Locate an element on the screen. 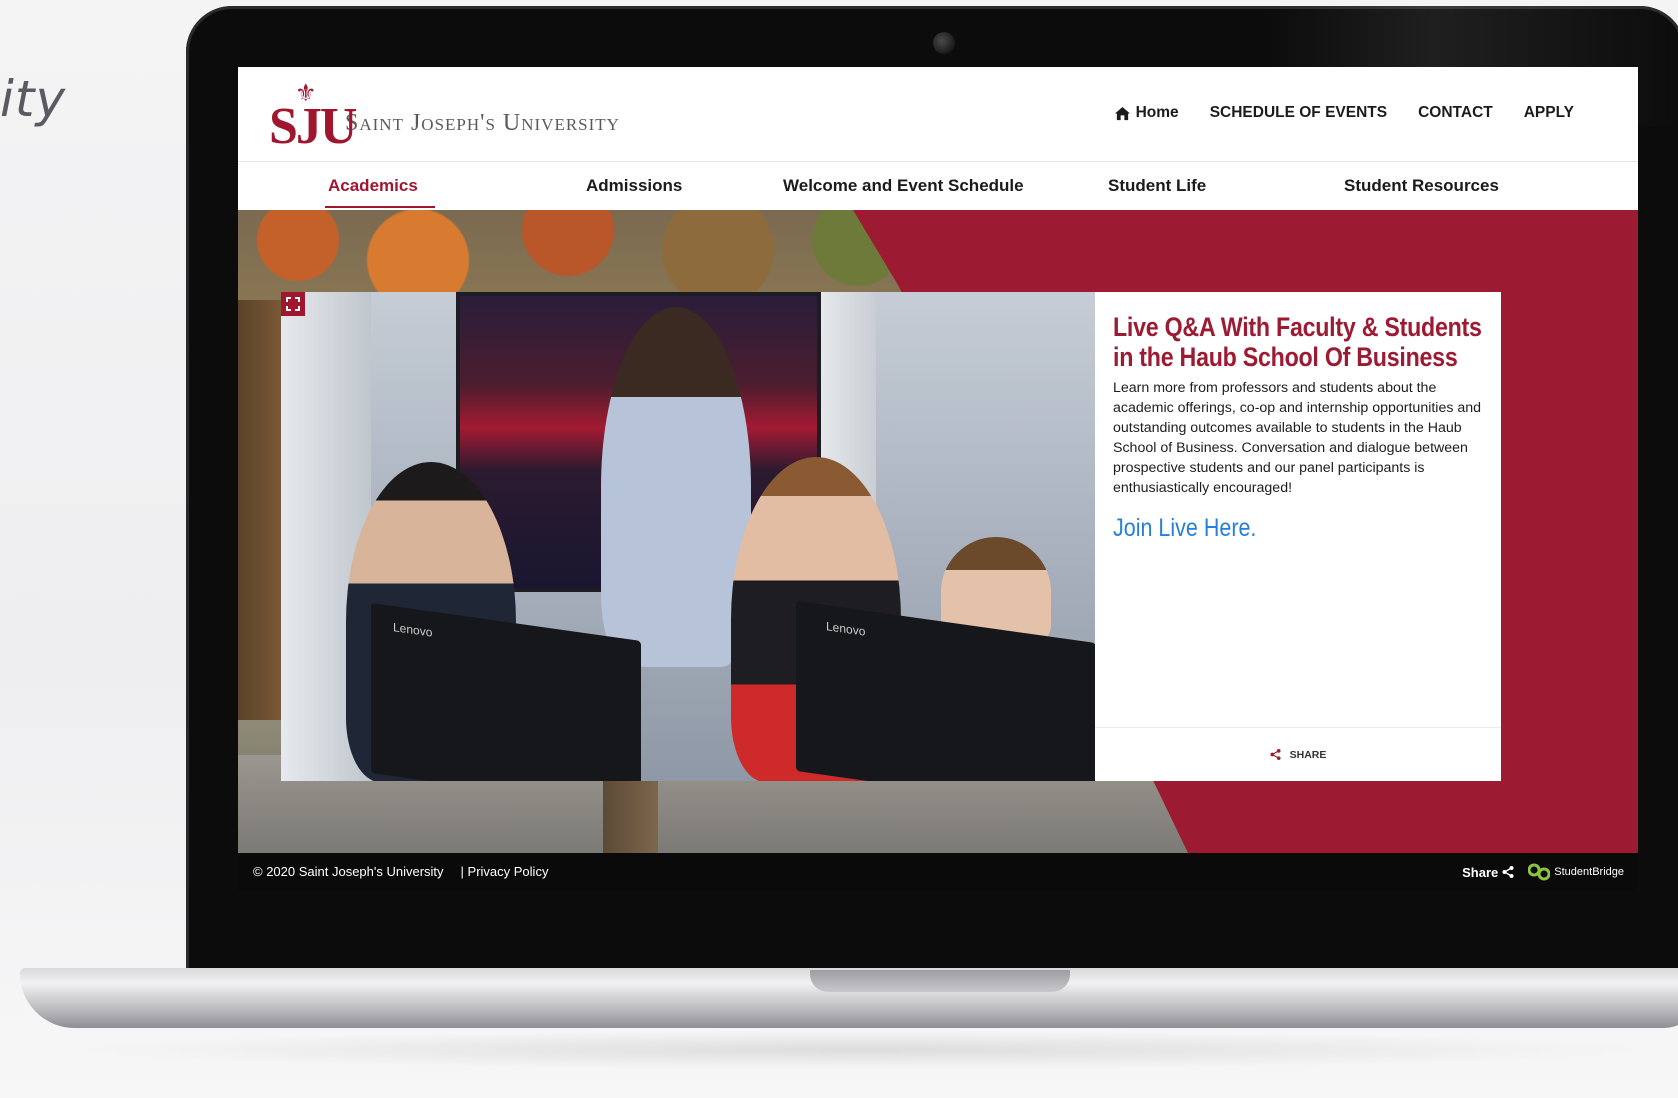 This screenshot has height=1098, width=1678. sju-logo-mark: ⚜ SJU is located at coordinates (313, 117).